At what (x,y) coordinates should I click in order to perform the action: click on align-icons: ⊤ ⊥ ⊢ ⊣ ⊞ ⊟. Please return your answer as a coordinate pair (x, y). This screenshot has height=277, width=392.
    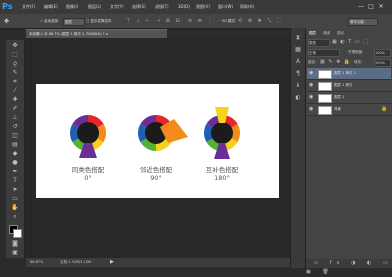
    Looking at the image, I should click on (154, 21).